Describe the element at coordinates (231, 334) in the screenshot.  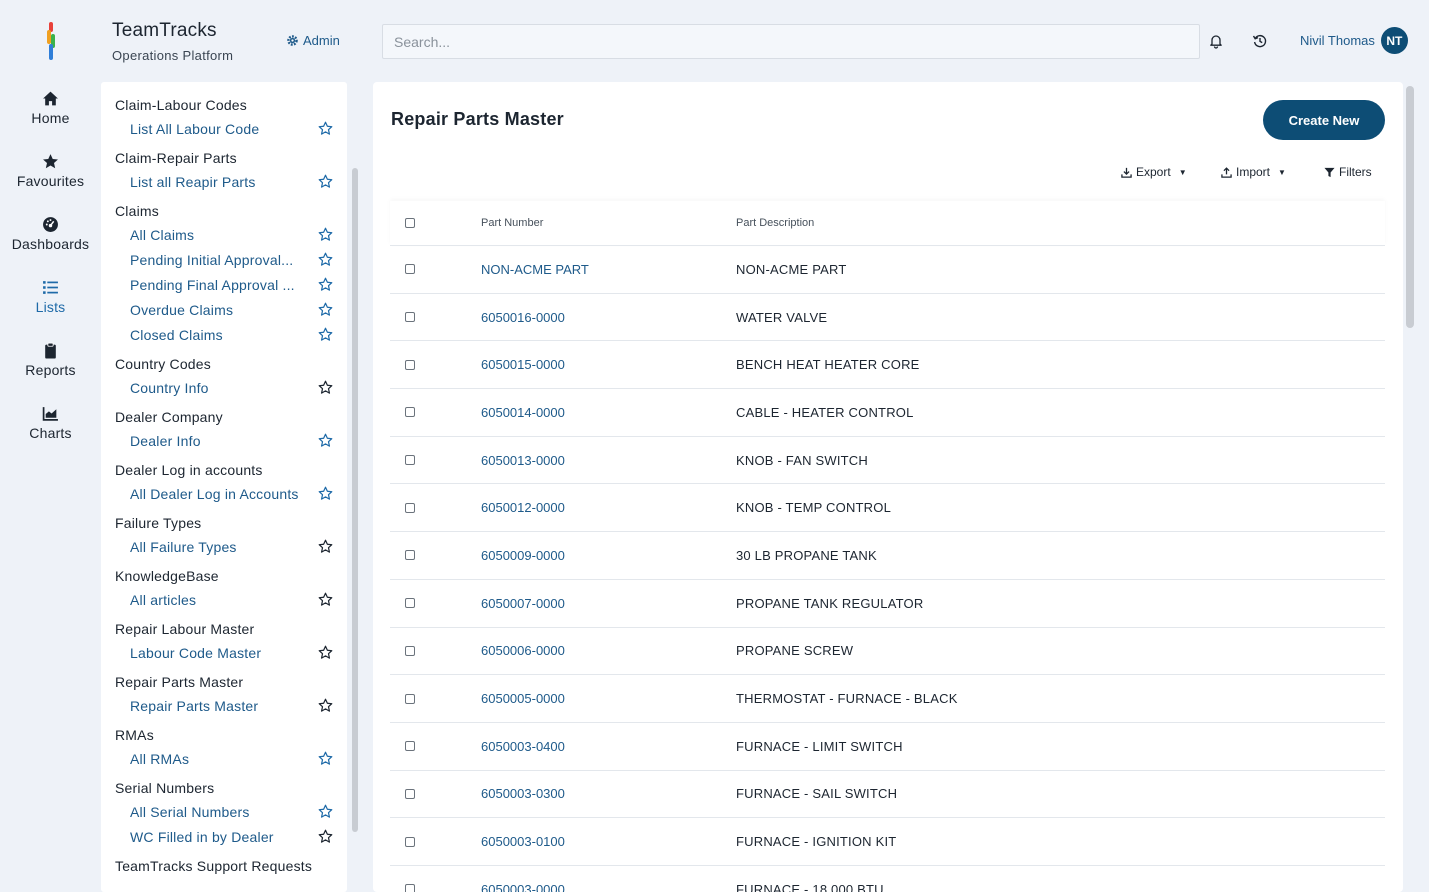
I see `menu-link: Closed Claims` at that location.